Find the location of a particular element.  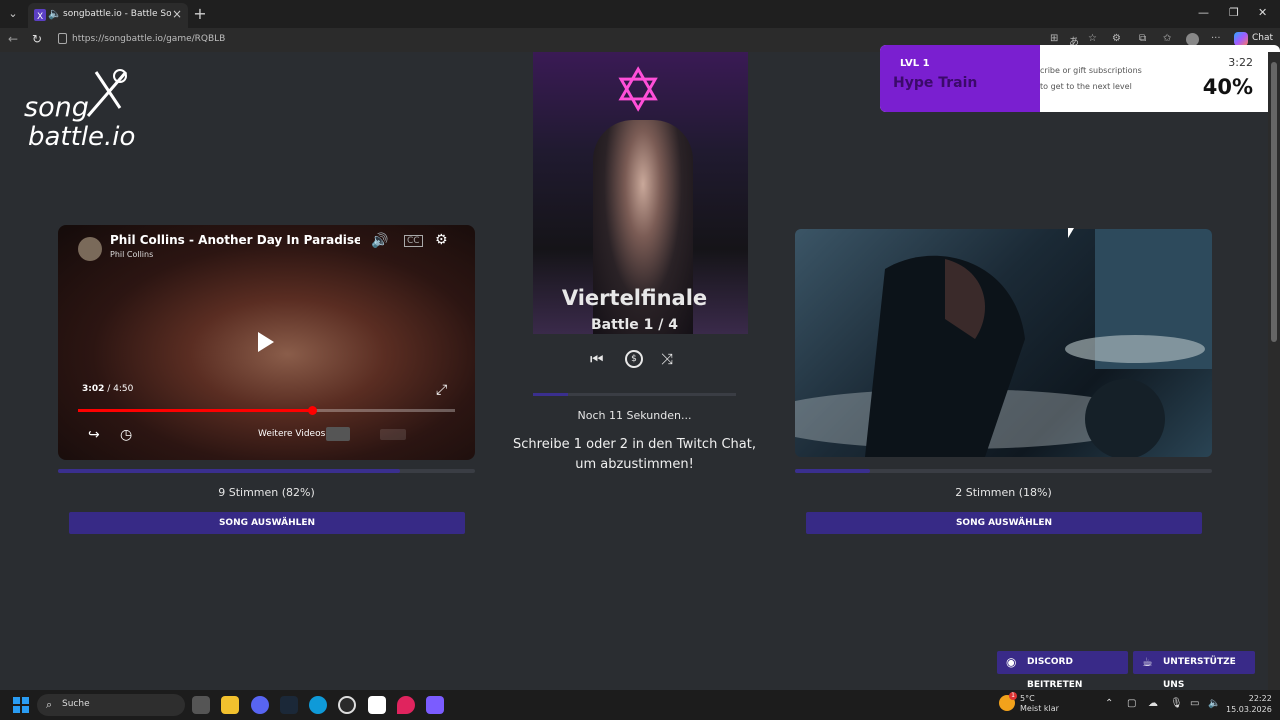

close-window-icon: ✕ is located at coordinates (1262, 12).